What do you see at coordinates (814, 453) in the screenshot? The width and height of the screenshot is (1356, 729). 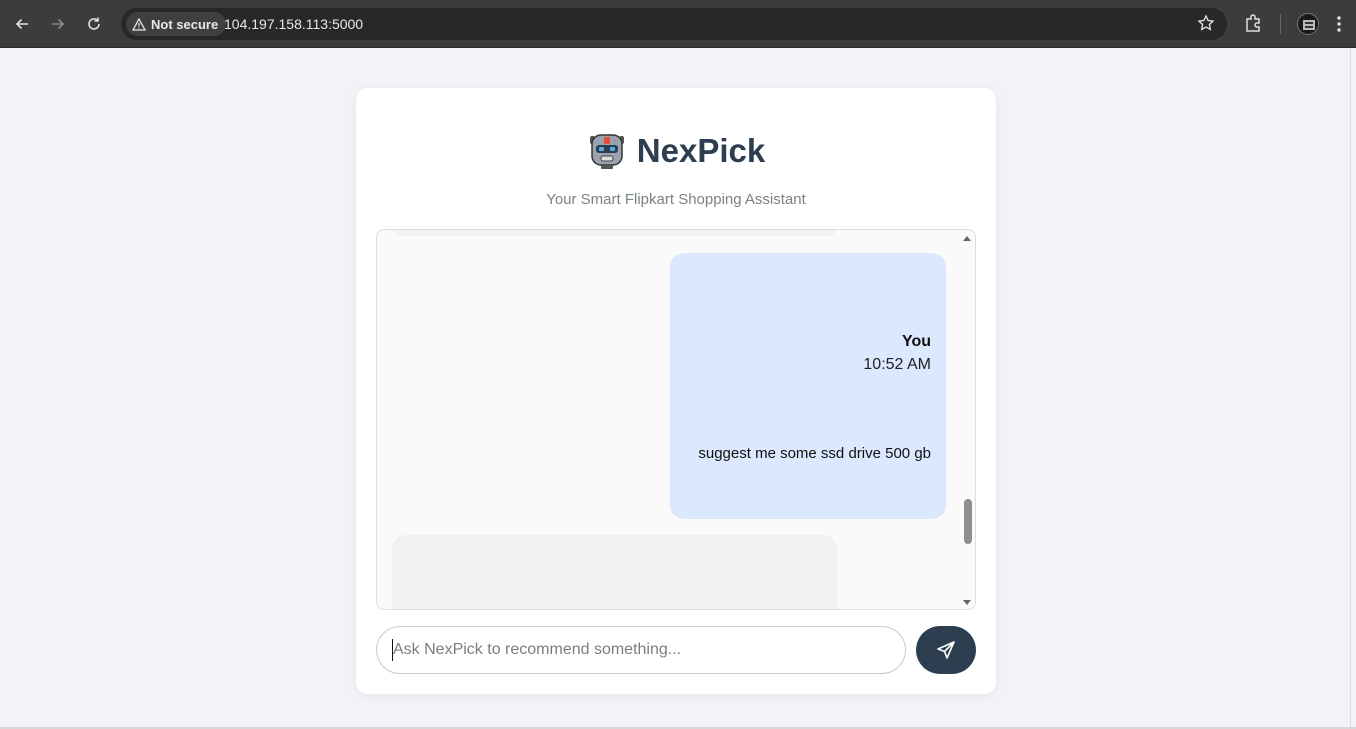 I see `message-text: suggest me some ssd drive 500 gb` at bounding box center [814, 453].